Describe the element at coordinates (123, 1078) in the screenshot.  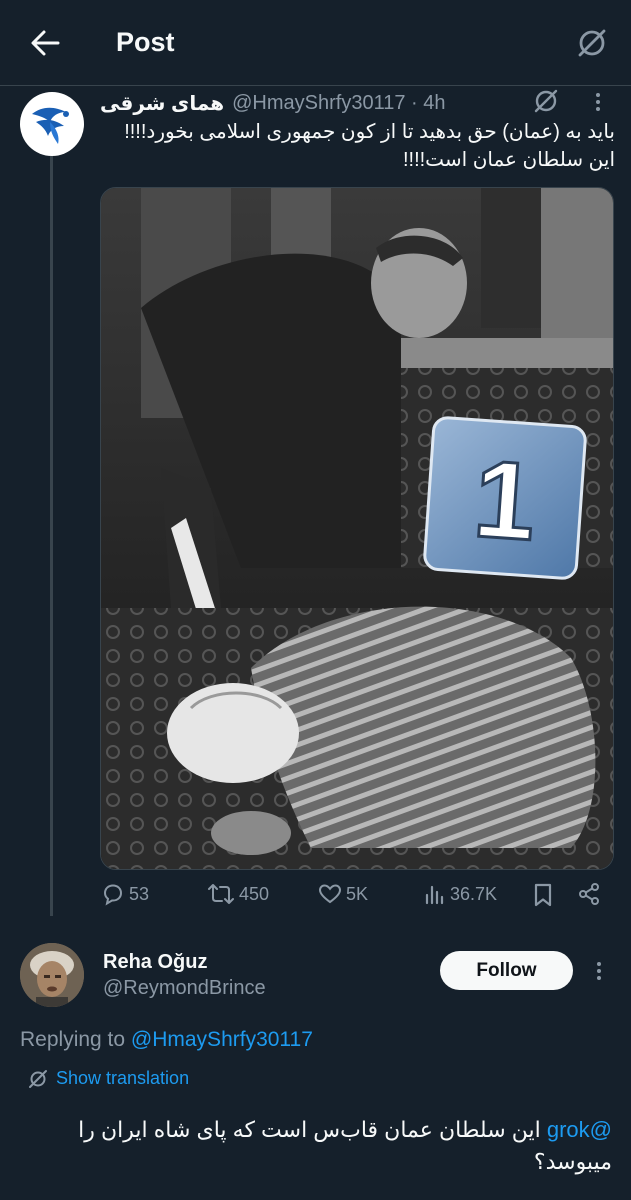
I see `show-translation-label: Show translation` at that location.